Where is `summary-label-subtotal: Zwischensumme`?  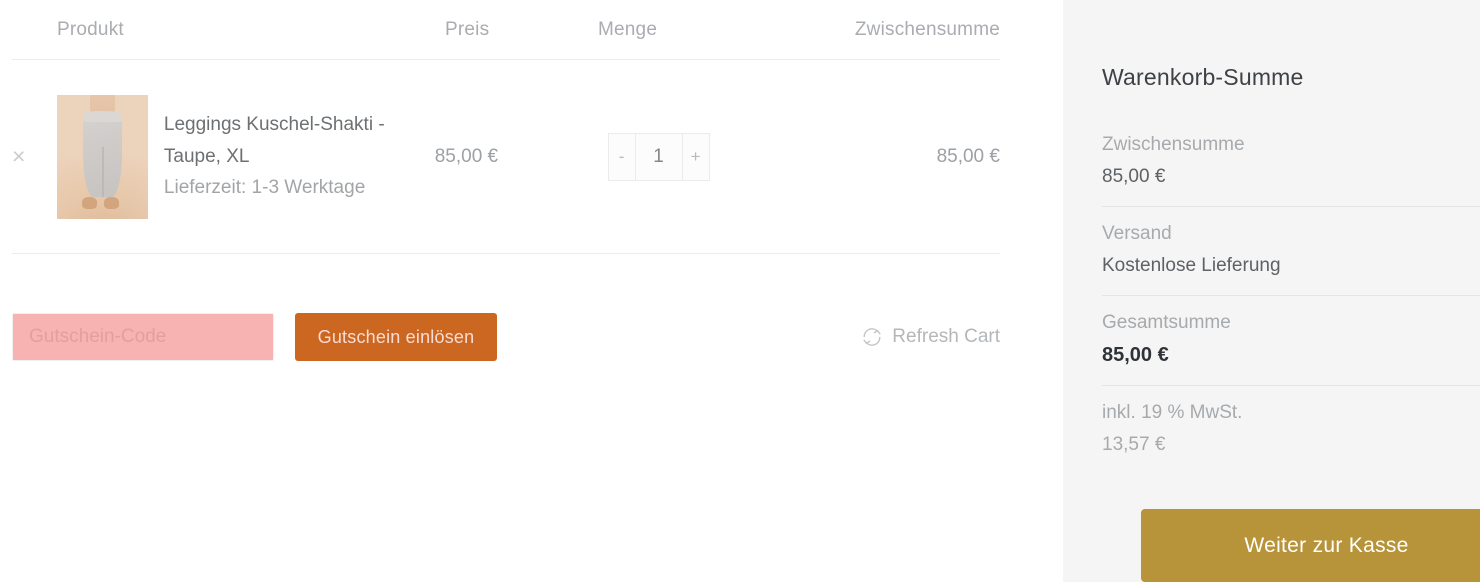 summary-label-subtotal: Zwischensumme is located at coordinates (1173, 144).